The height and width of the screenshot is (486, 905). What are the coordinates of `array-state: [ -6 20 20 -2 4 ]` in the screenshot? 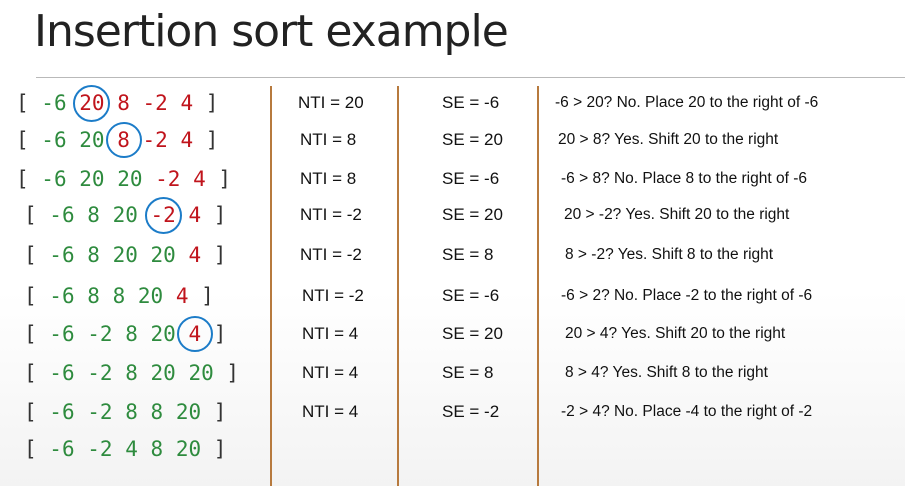 It's located at (123, 179).